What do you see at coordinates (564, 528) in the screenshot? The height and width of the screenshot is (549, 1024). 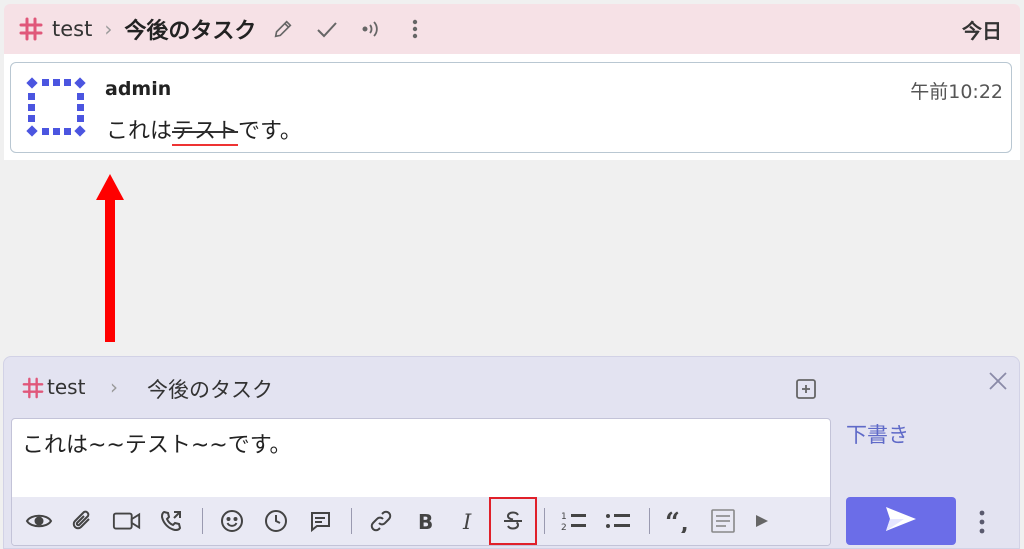 I see `svg-text: 2` at bounding box center [564, 528].